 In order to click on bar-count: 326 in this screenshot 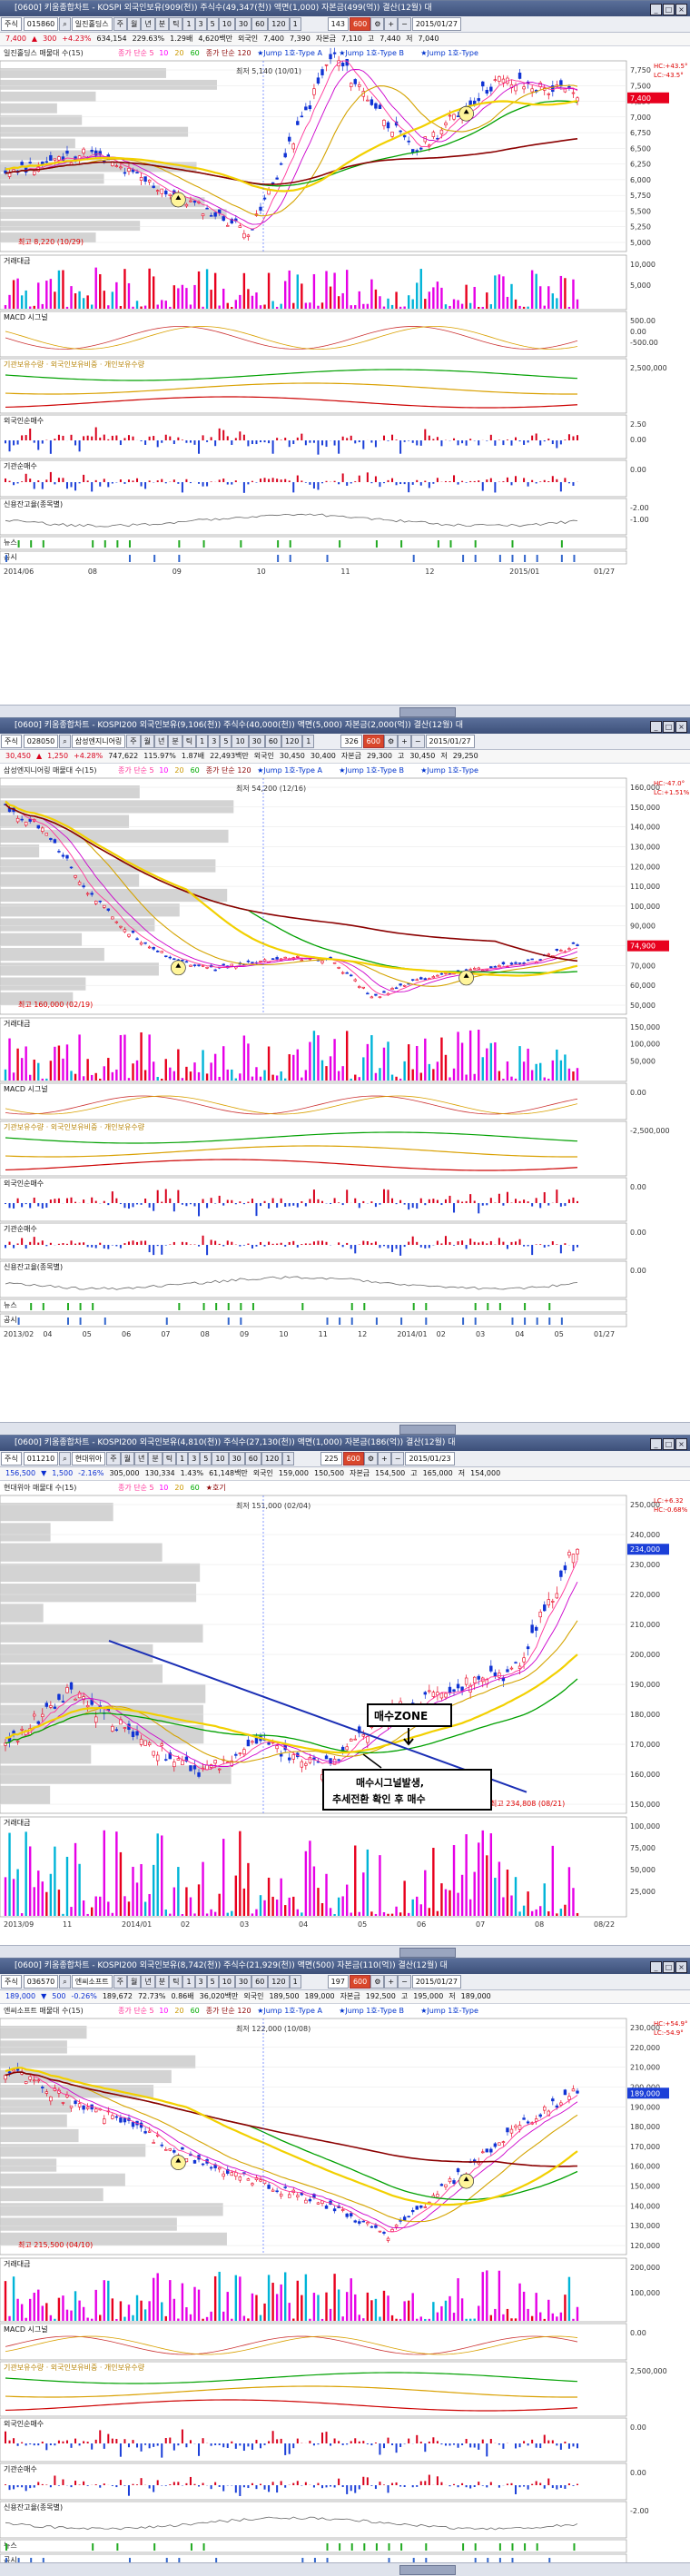, I will do `click(350, 741)`.